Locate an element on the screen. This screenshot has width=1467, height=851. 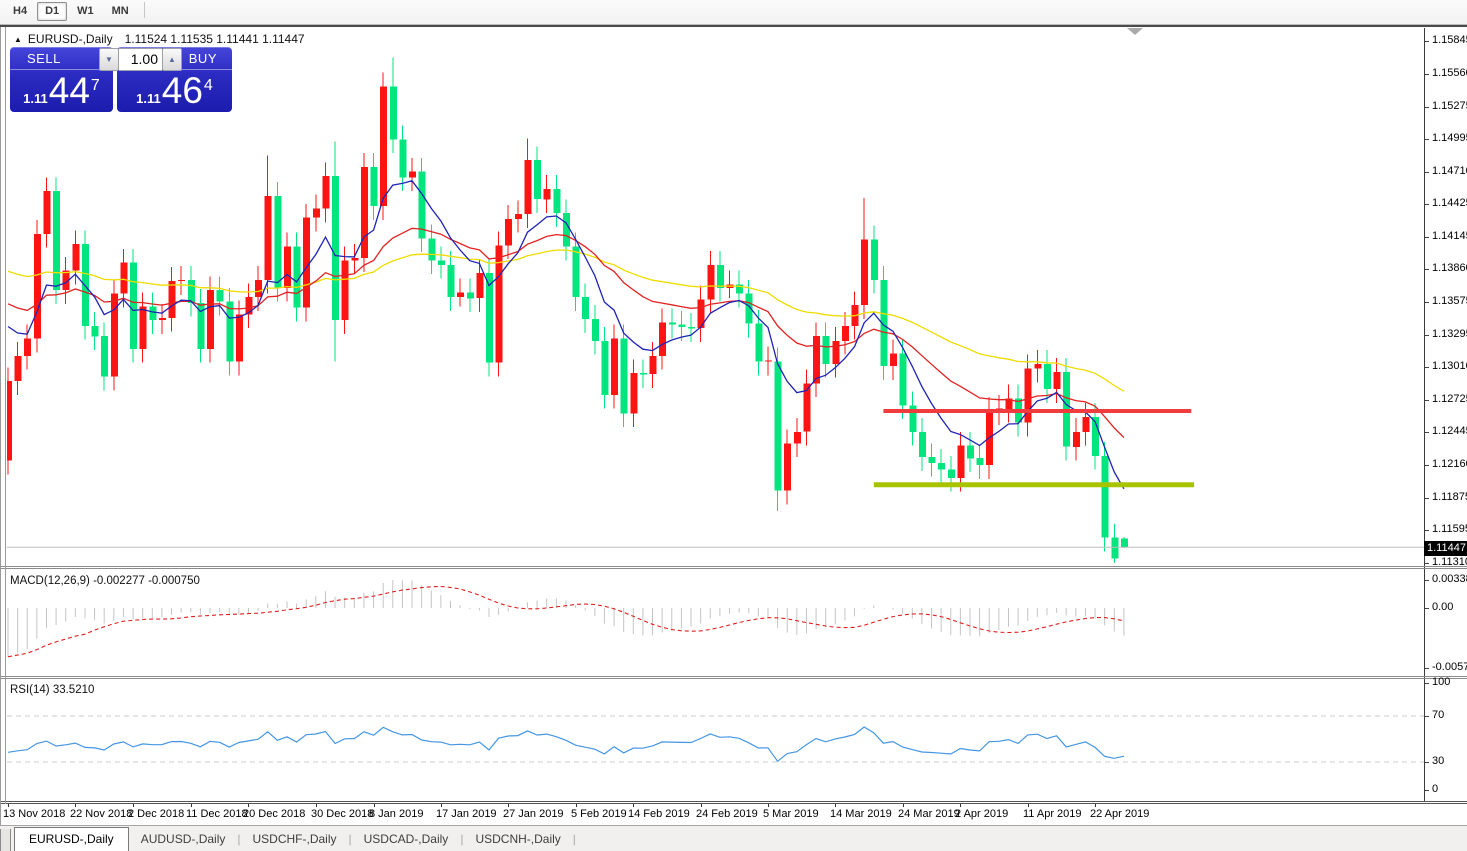
chart-shift-marker-icon is located at coordinates (1135, 31).